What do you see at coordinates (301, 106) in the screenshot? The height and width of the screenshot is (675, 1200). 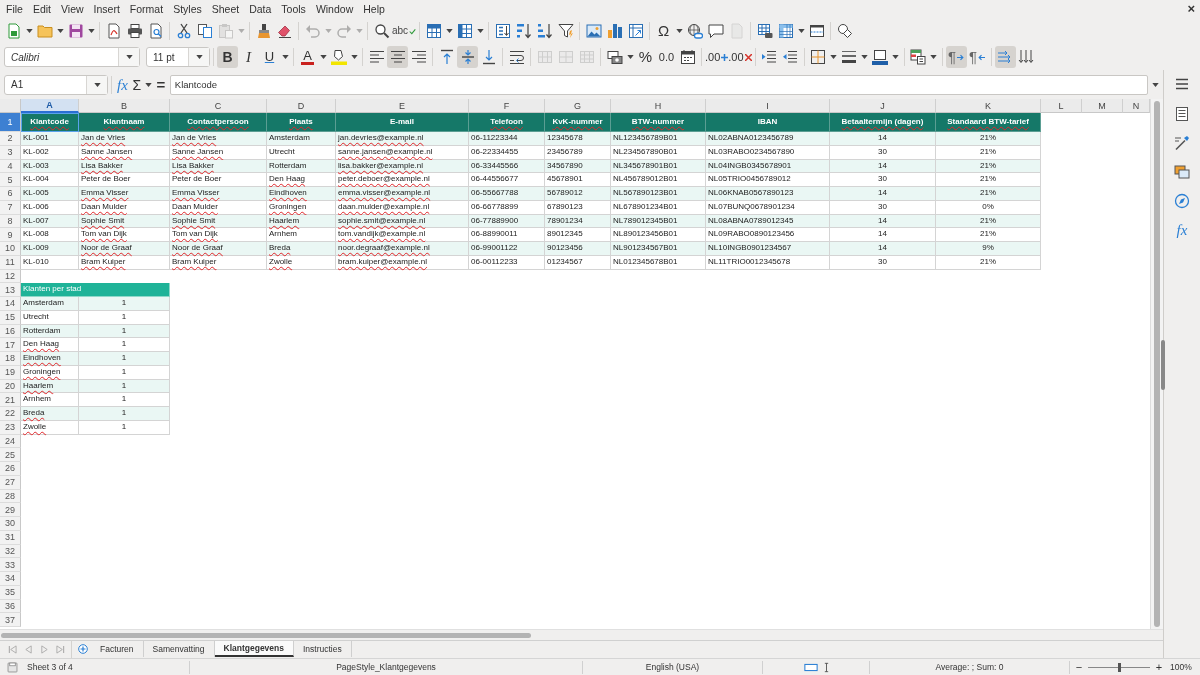 I see `column-header: D` at bounding box center [301, 106].